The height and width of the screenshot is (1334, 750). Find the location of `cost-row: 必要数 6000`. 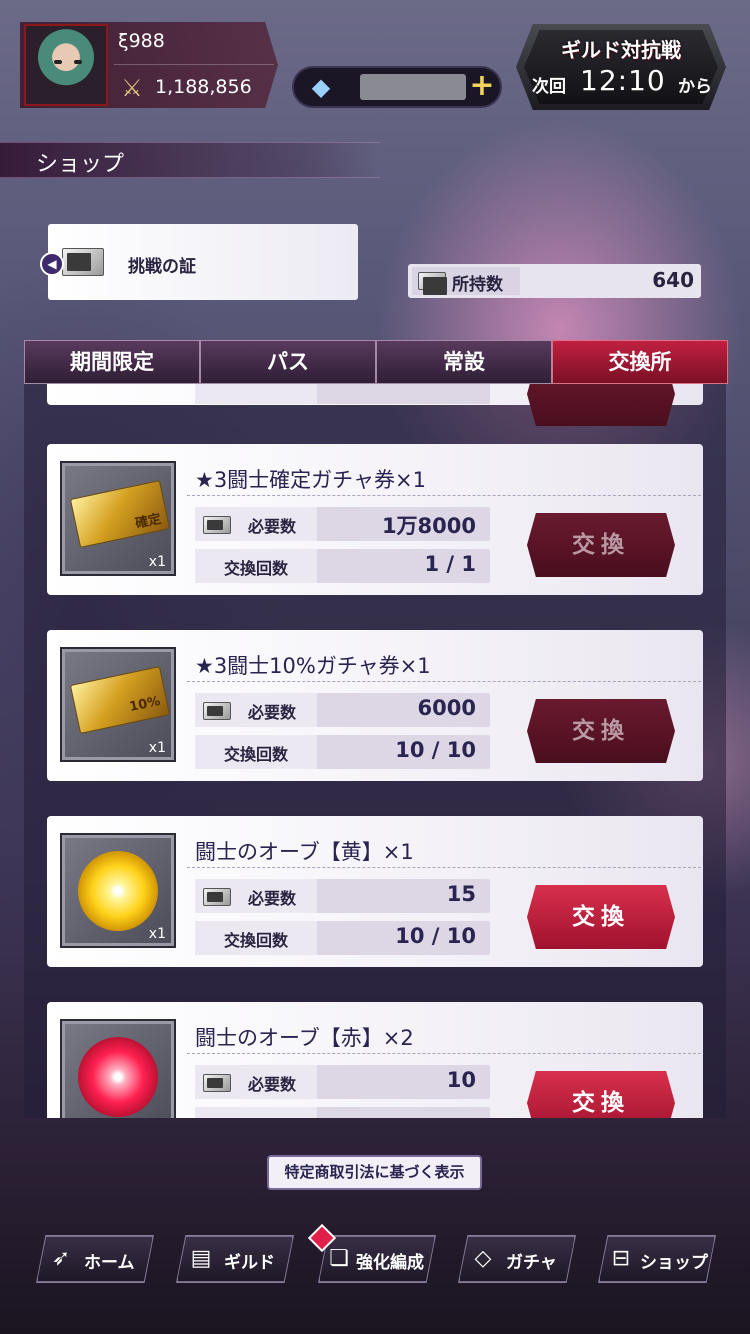

cost-row: 必要数 6000 is located at coordinates (342, 710).